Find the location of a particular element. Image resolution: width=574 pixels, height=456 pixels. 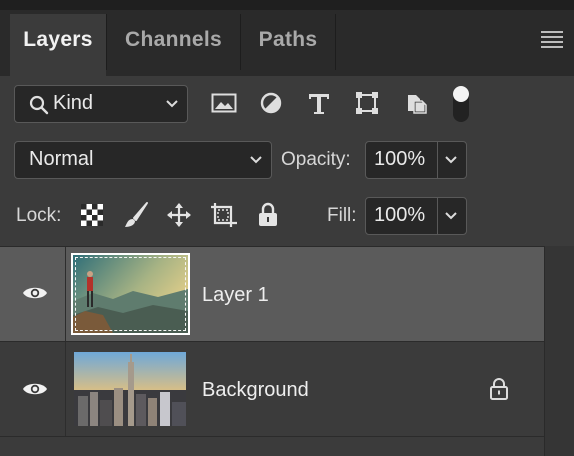

panel-top-strip is located at coordinates (287, 5).